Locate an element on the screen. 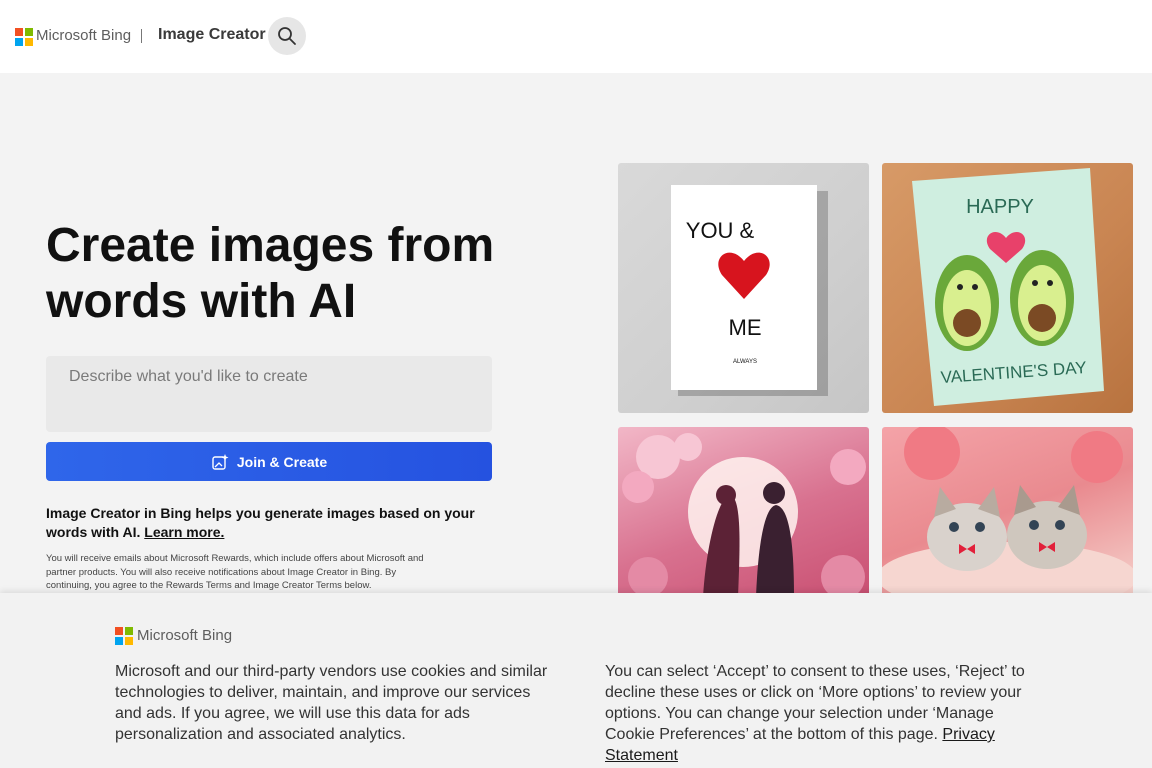 Image resolution: width=1152 pixels, height=768 pixels. page-title: Create images from words with AI is located at coordinates (270, 273).